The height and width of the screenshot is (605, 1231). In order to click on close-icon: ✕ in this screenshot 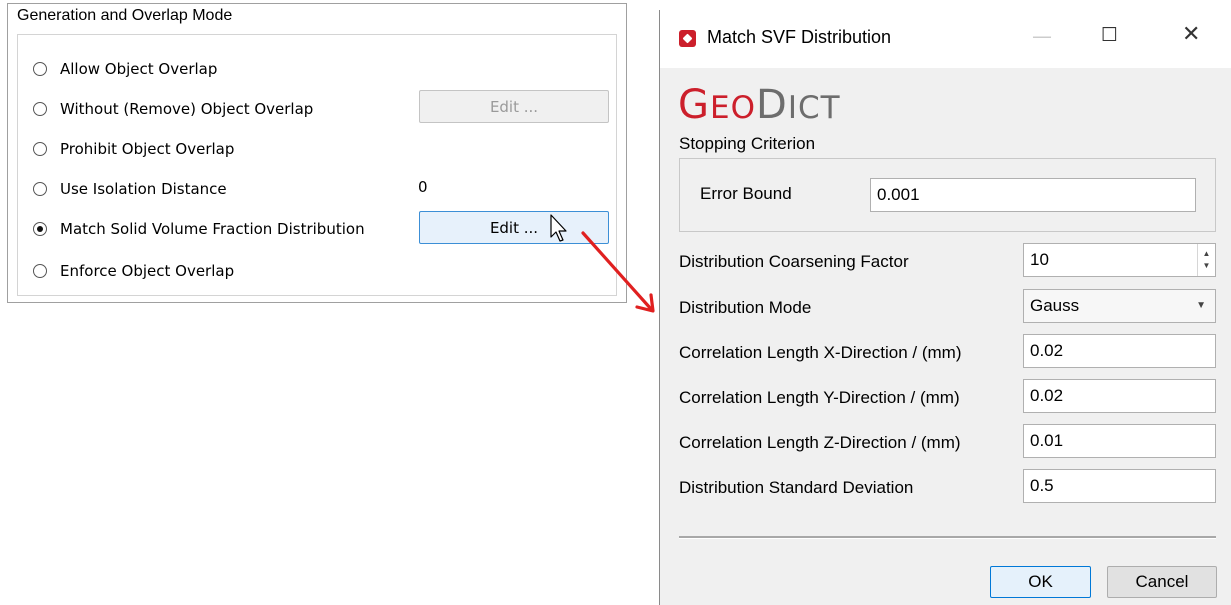, I will do `click(1191, 34)`.